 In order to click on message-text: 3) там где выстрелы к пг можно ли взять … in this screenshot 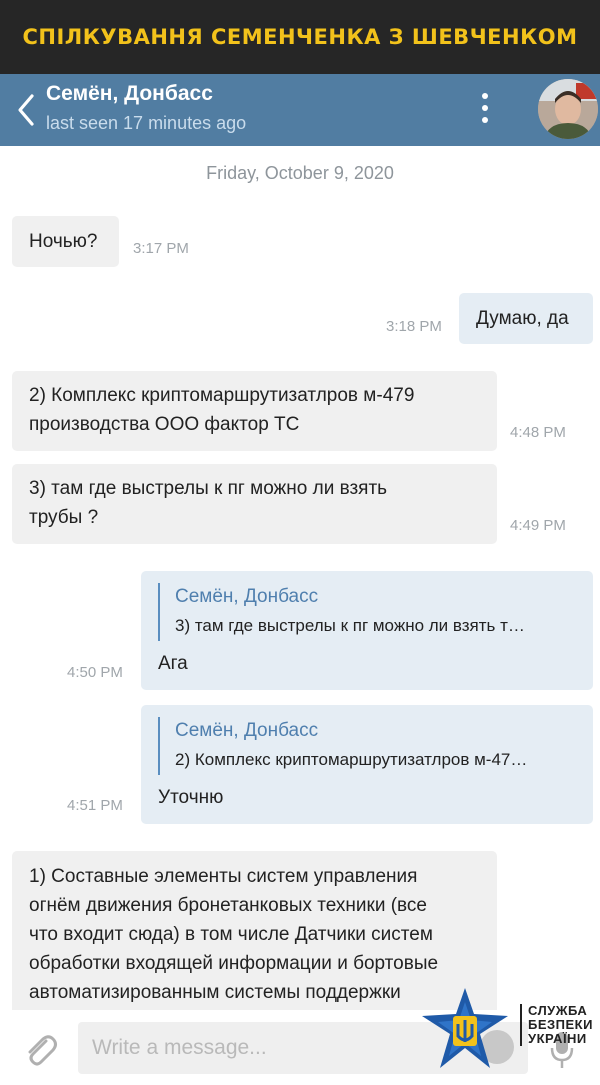, I will do `click(208, 503)`.